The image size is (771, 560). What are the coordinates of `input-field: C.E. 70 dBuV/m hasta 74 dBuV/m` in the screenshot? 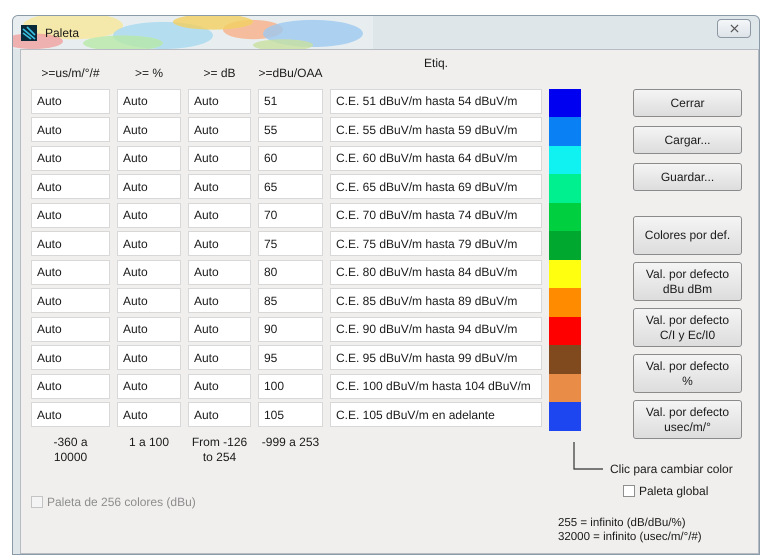 It's located at (436, 215).